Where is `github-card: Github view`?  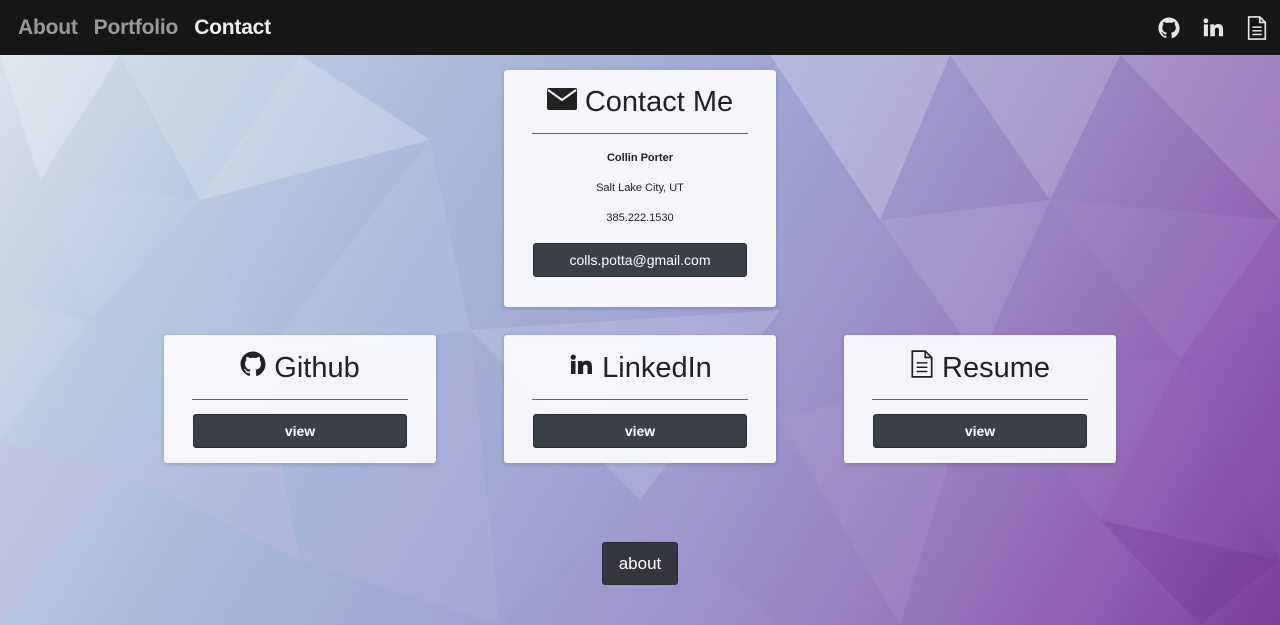
github-card: Github view is located at coordinates (300, 399).